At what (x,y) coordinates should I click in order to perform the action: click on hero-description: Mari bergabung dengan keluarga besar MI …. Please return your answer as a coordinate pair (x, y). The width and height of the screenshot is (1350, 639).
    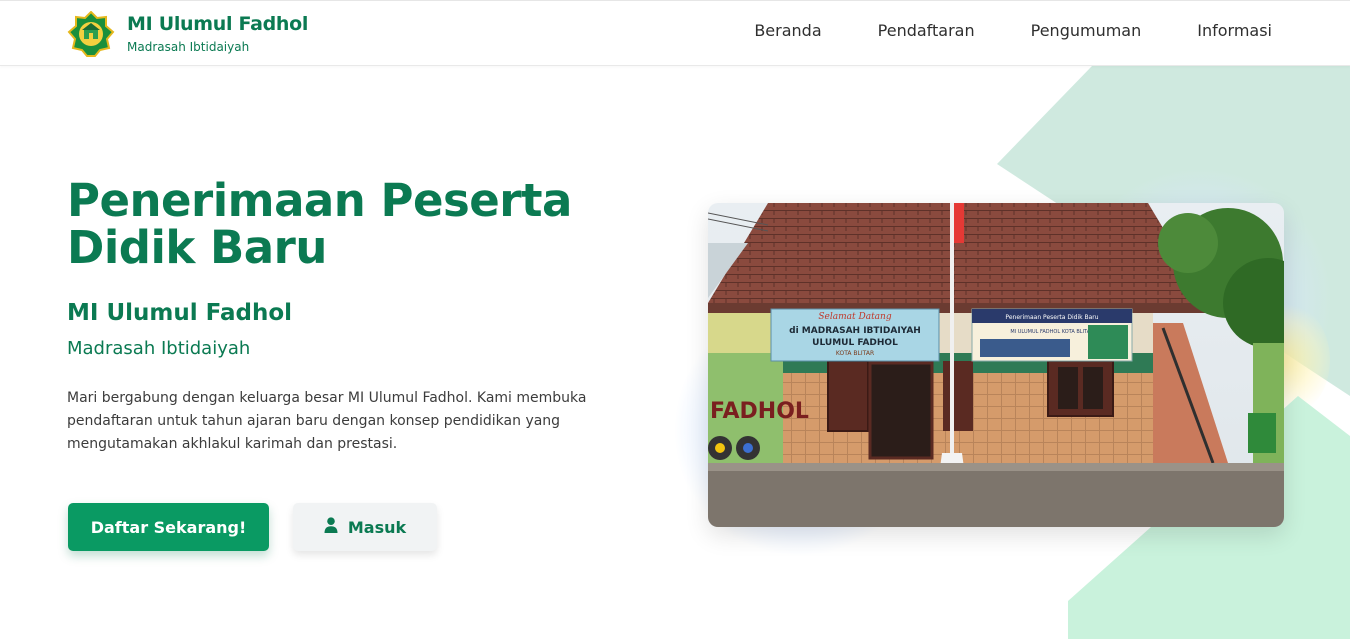
    Looking at the image, I should click on (327, 421).